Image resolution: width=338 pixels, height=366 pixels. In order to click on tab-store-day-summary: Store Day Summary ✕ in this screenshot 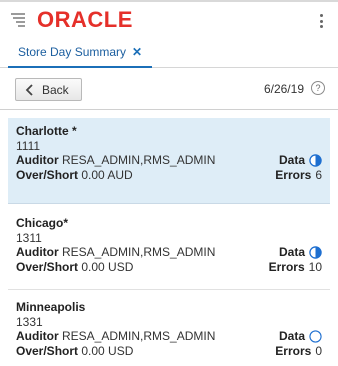, I will do `click(80, 53)`.